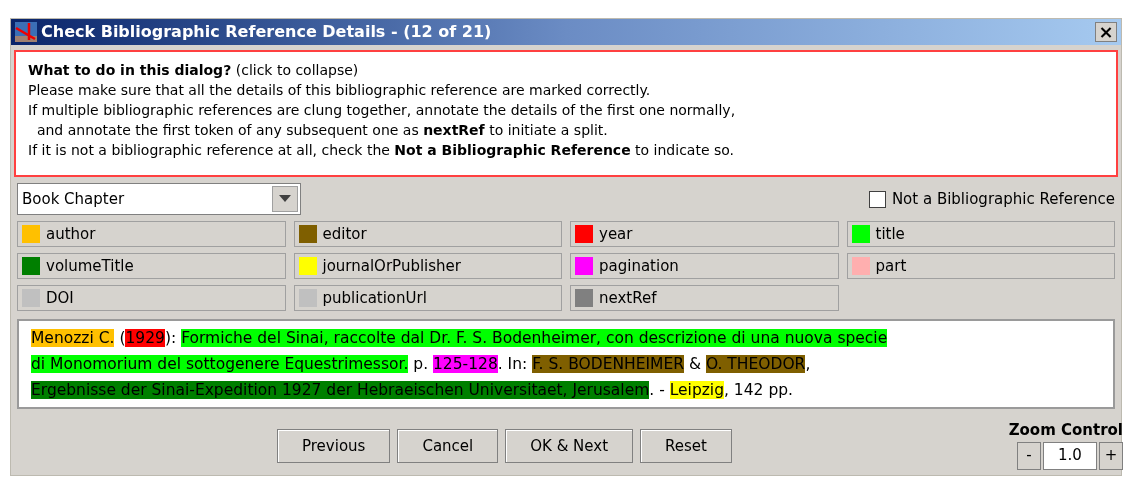 The width and height of the screenshot is (1132, 478). Describe the element at coordinates (171, 338) in the screenshot. I see `reference-text: ):` at that location.